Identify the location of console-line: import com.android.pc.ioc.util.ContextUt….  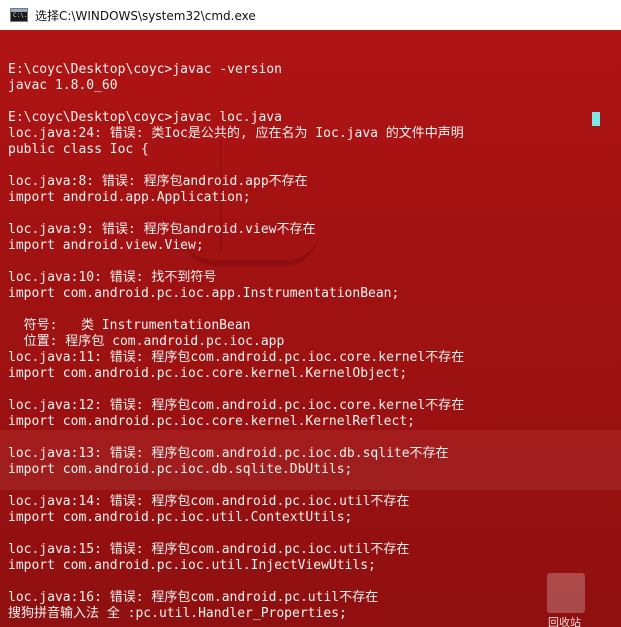
(180, 517).